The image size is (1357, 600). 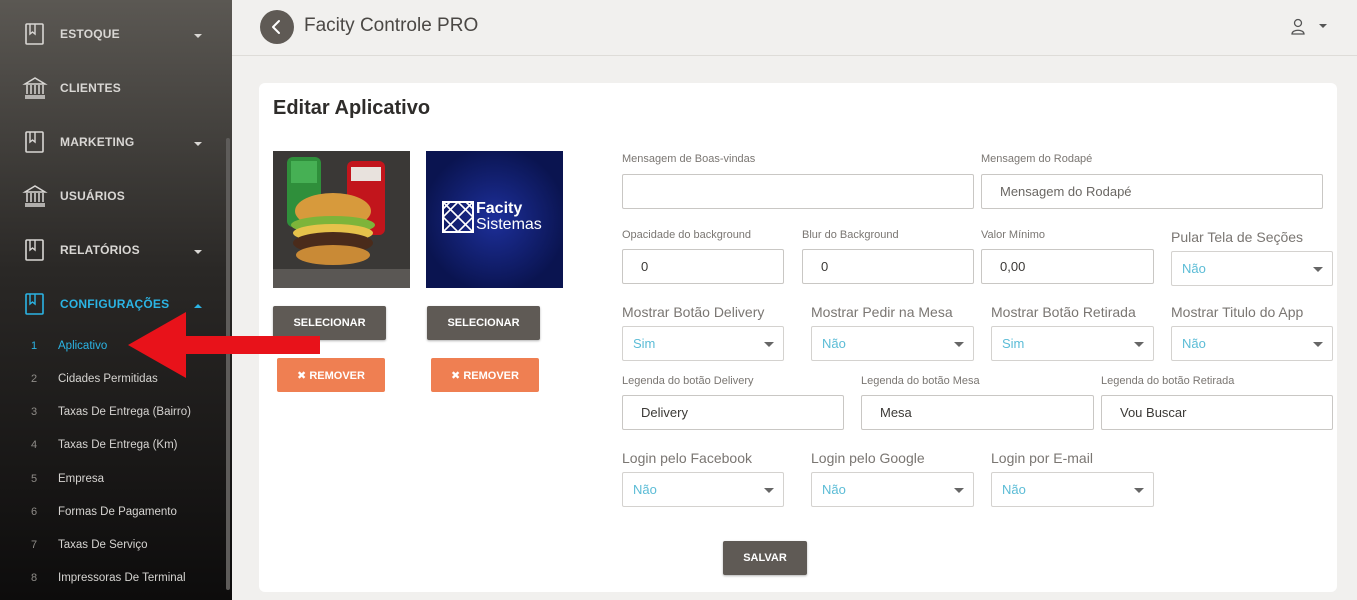 I want to click on submenu-number: 8, so click(x=34, y=577).